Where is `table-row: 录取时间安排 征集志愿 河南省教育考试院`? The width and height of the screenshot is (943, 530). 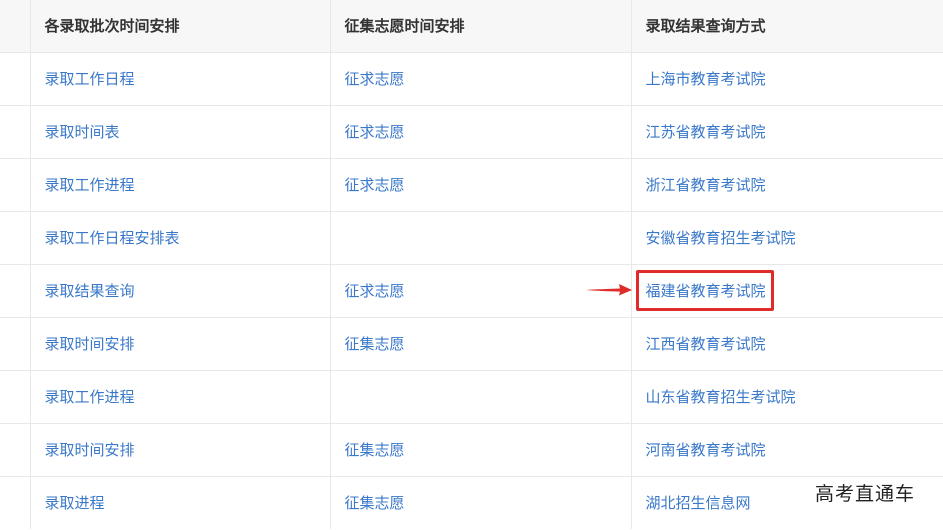
table-row: 录取时间安排 征集志愿 河南省教育考试院 is located at coordinates (471, 450).